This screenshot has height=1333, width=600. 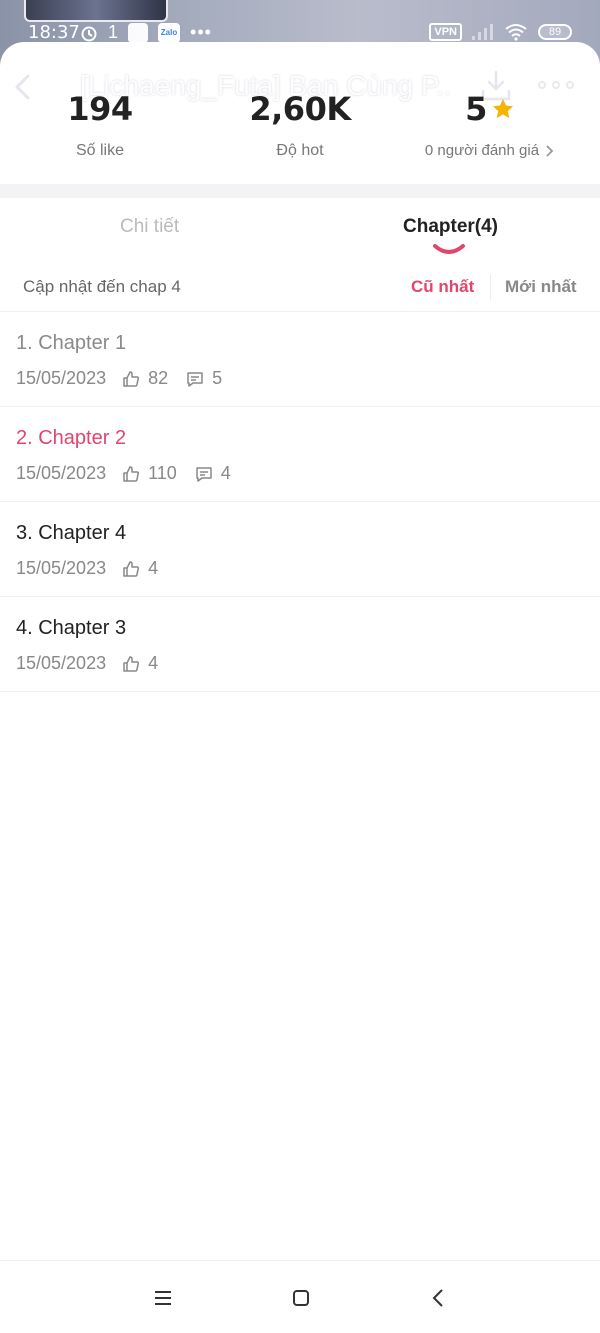 I want to click on status-notification-icons: 1 Zalo •••, so click(x=146, y=32).